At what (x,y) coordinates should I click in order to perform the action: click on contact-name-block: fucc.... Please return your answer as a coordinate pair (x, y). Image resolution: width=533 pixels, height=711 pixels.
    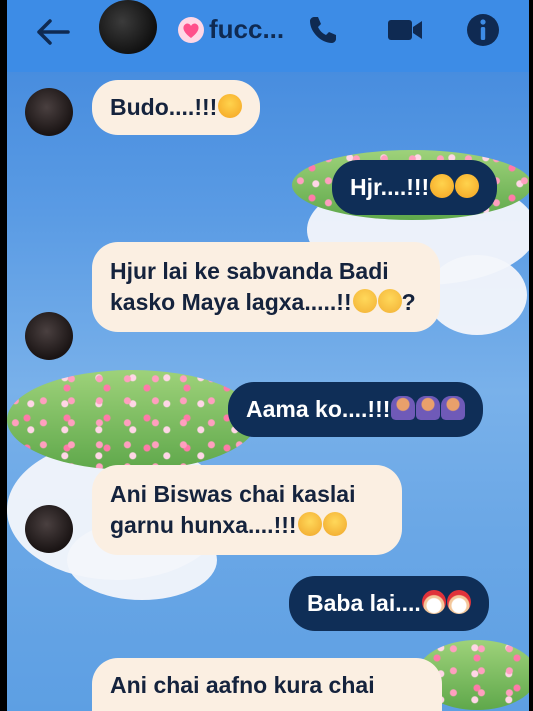
    Looking at the image, I should click on (230, 29).